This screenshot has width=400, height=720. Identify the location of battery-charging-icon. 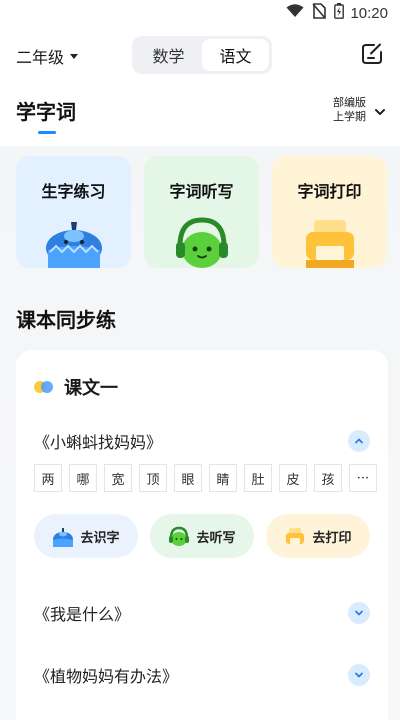
(339, 13).